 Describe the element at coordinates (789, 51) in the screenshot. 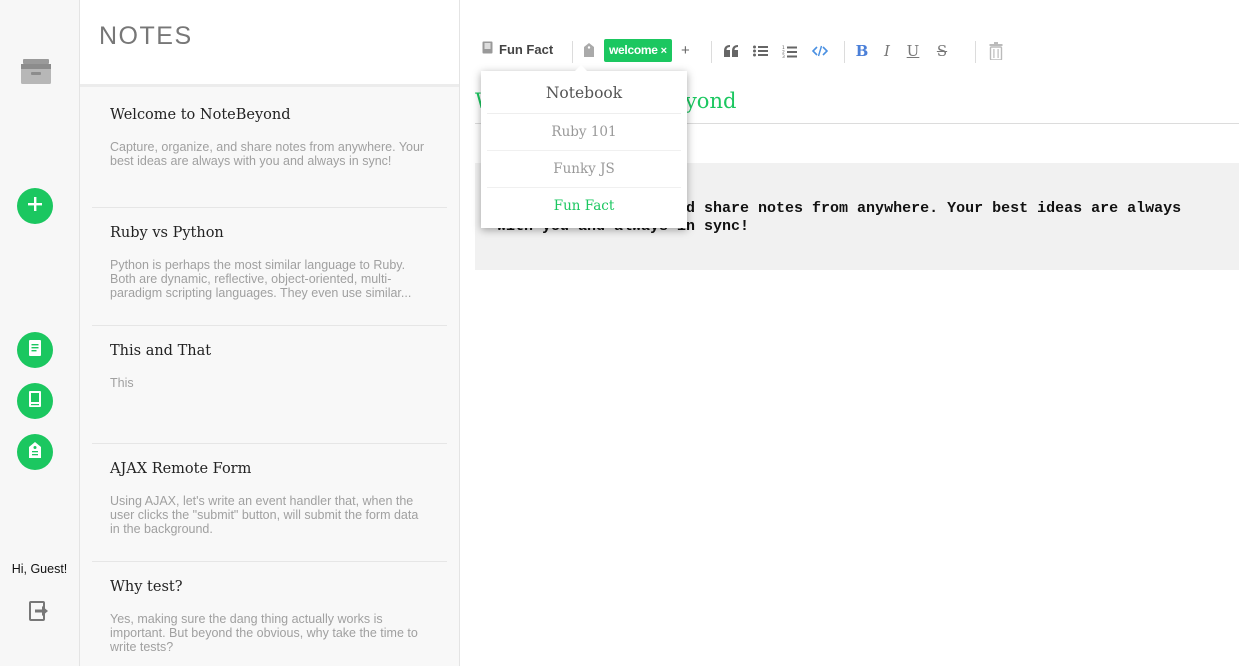

I see `numbered-list-icon: 123` at that location.